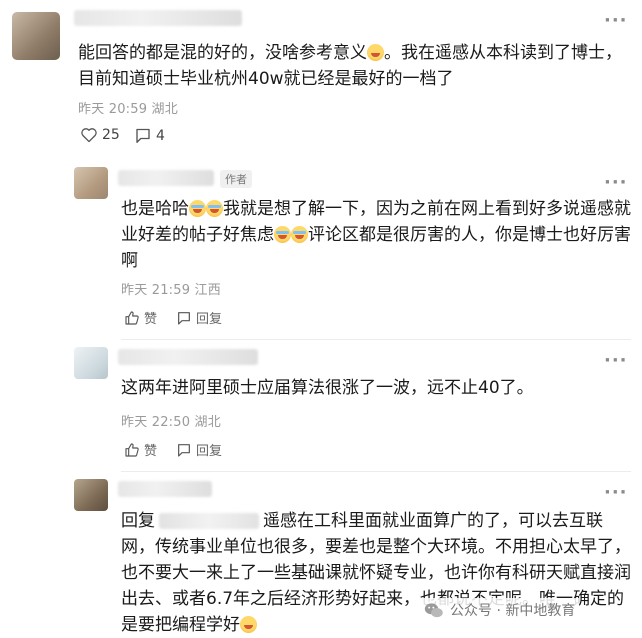 This screenshot has width=642, height=638. Describe the element at coordinates (100, 135) in the screenshot. I see `like-button: 25` at that location.